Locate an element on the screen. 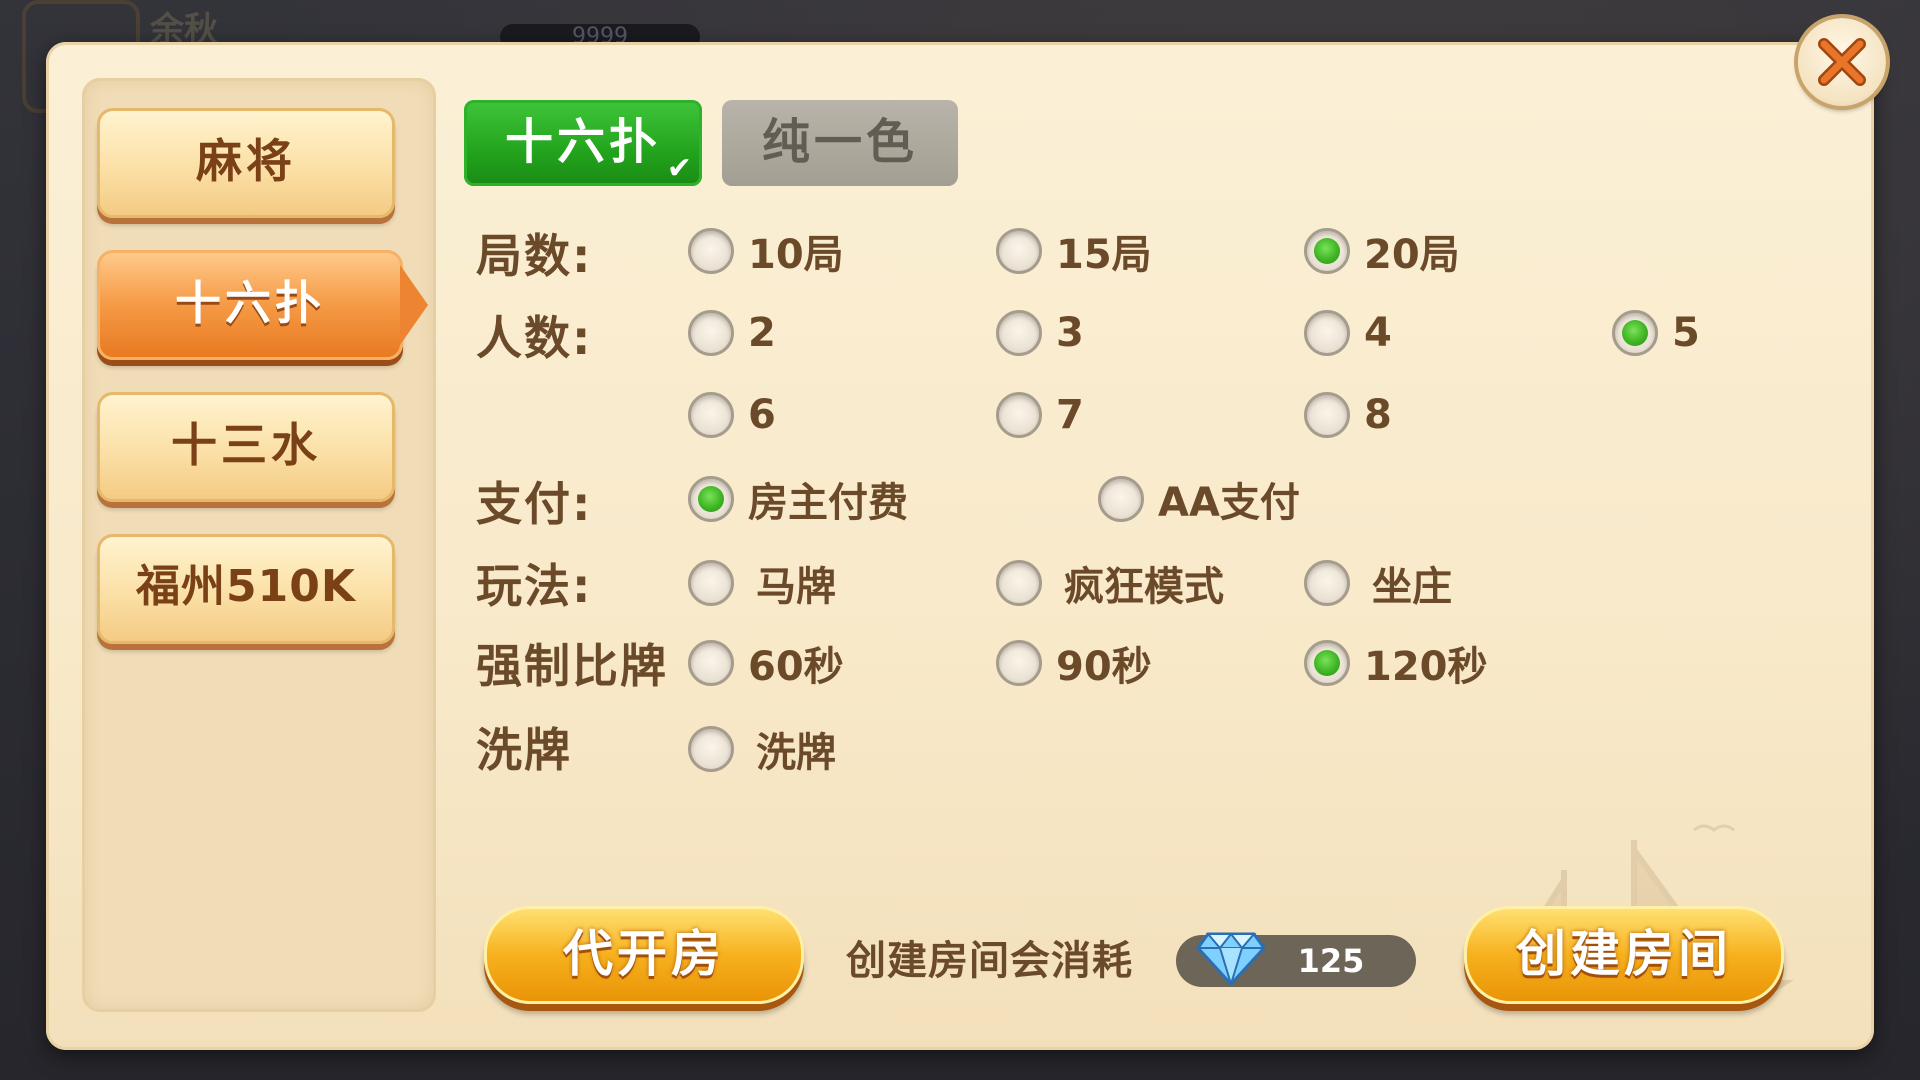 The width and height of the screenshot is (1920, 1080). players-option-8: 8 is located at coordinates (1348, 415).